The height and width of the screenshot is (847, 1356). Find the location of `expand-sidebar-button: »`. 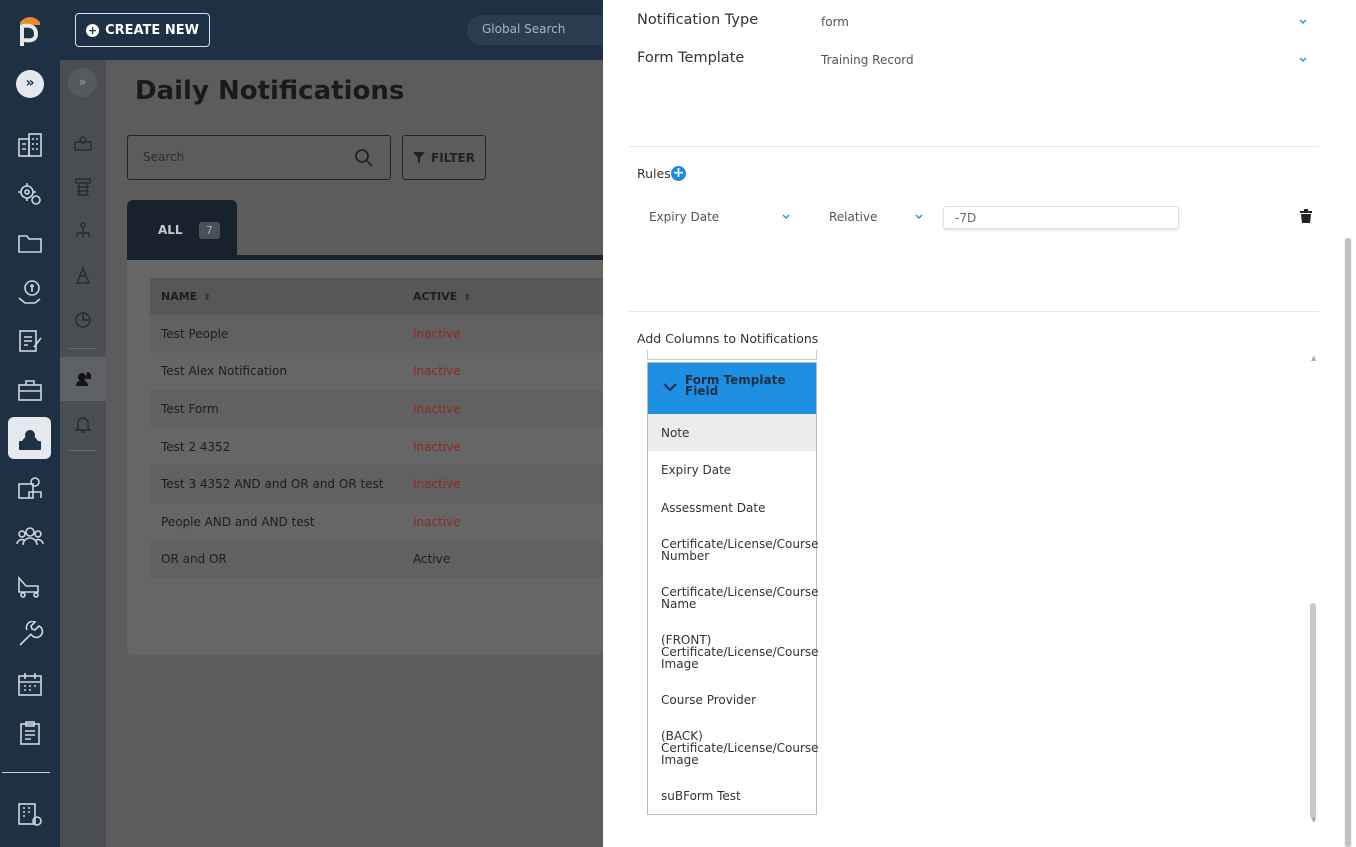

expand-sidebar-button: » is located at coordinates (30, 84).